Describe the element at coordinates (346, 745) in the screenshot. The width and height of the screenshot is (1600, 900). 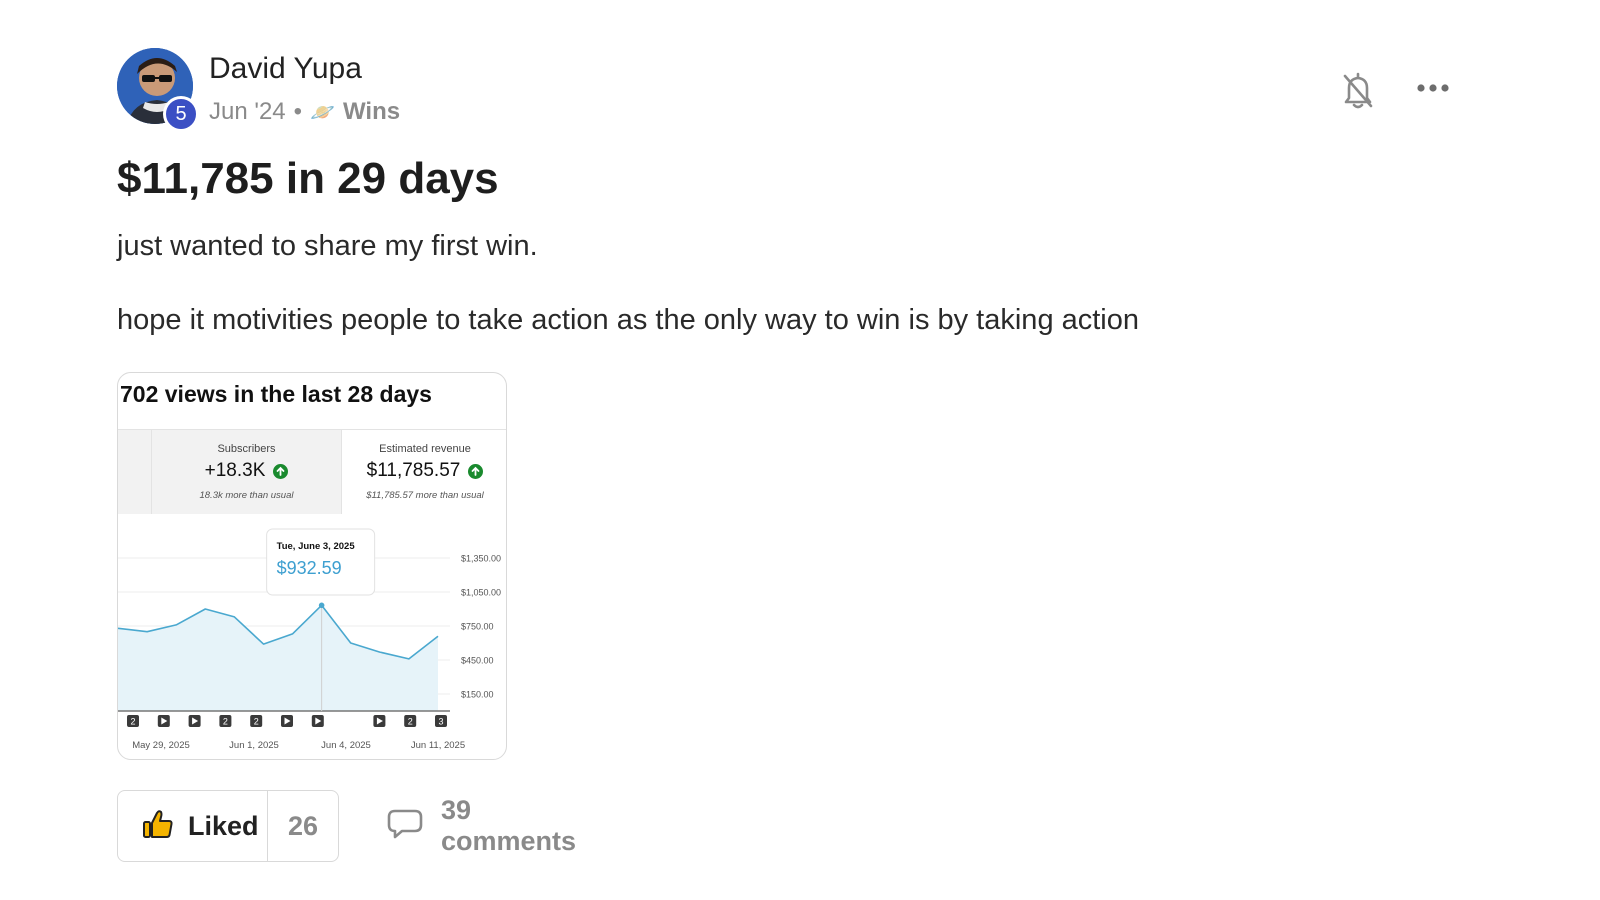
I see `x-tick-label: Jun 4, 2025` at that location.